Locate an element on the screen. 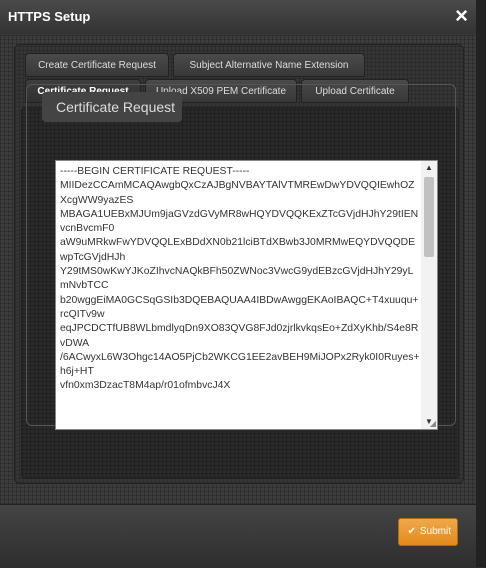 The image size is (486, 568). scroll-up-icon: ▲ is located at coordinates (429, 168).